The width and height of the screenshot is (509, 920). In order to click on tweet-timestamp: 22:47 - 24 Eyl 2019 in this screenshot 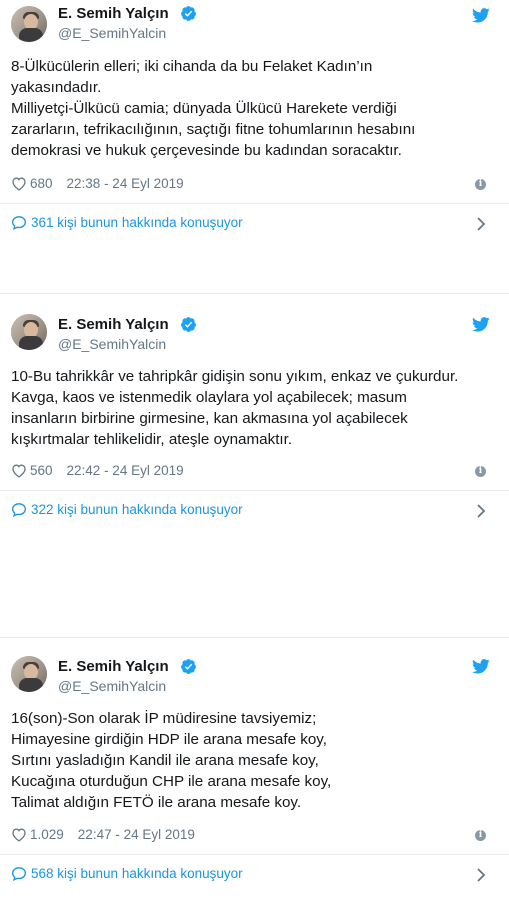, I will do `click(136, 834)`.